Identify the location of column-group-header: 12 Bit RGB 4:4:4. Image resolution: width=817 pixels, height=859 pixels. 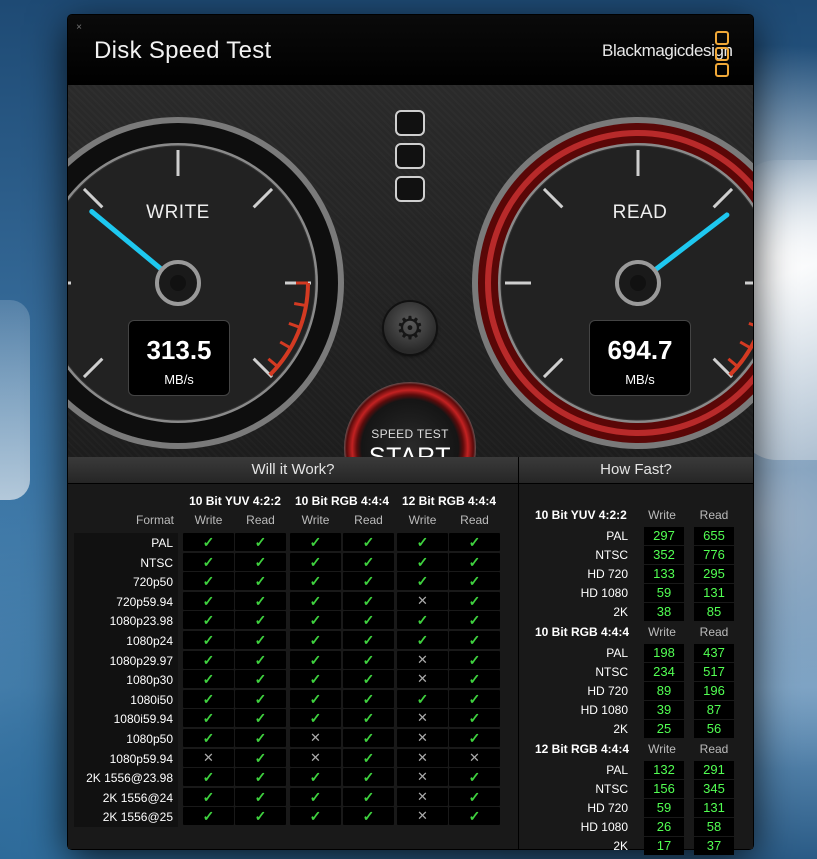
(449, 501).